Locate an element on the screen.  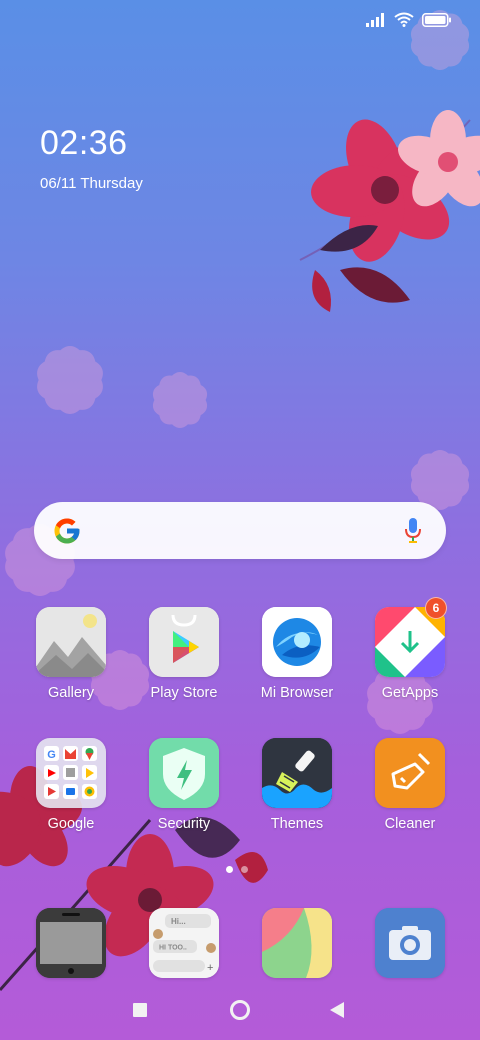
mi-browser-icon is located at coordinates (297, 642).